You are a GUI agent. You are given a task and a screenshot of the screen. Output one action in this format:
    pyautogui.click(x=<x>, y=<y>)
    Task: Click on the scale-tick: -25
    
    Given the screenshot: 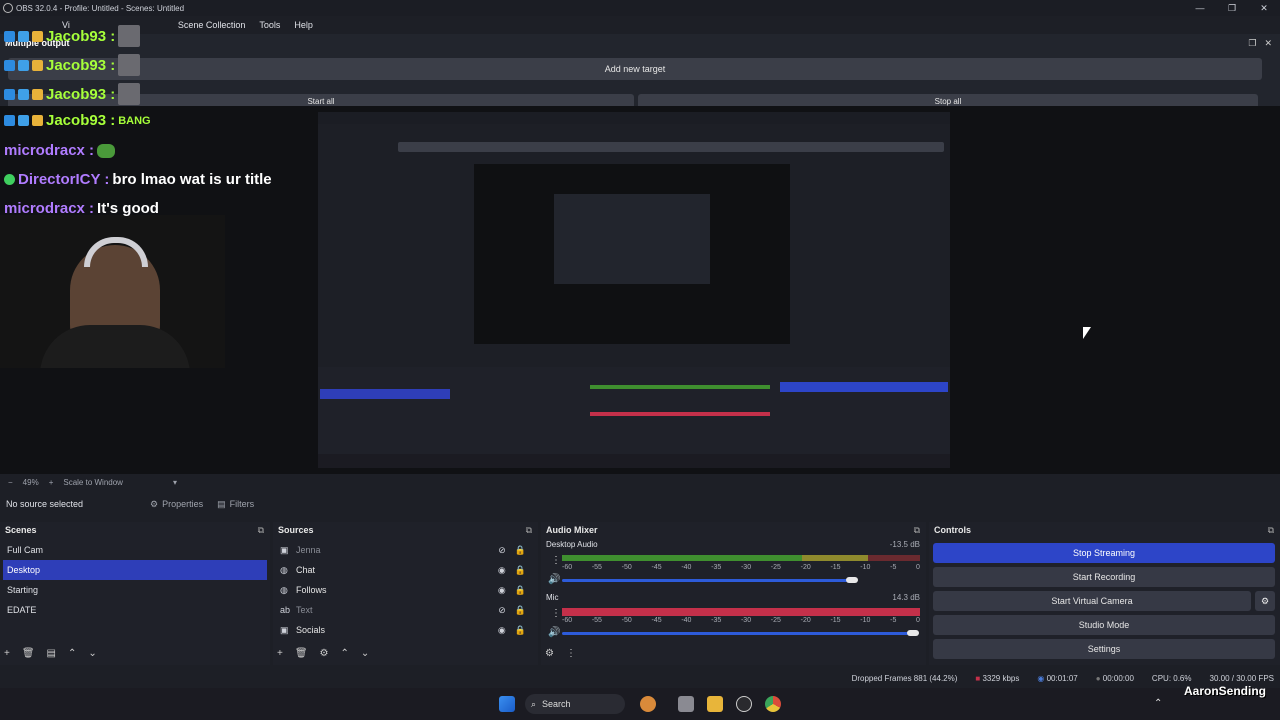 What is the action you would take?
    pyautogui.click(x=775, y=620)
    